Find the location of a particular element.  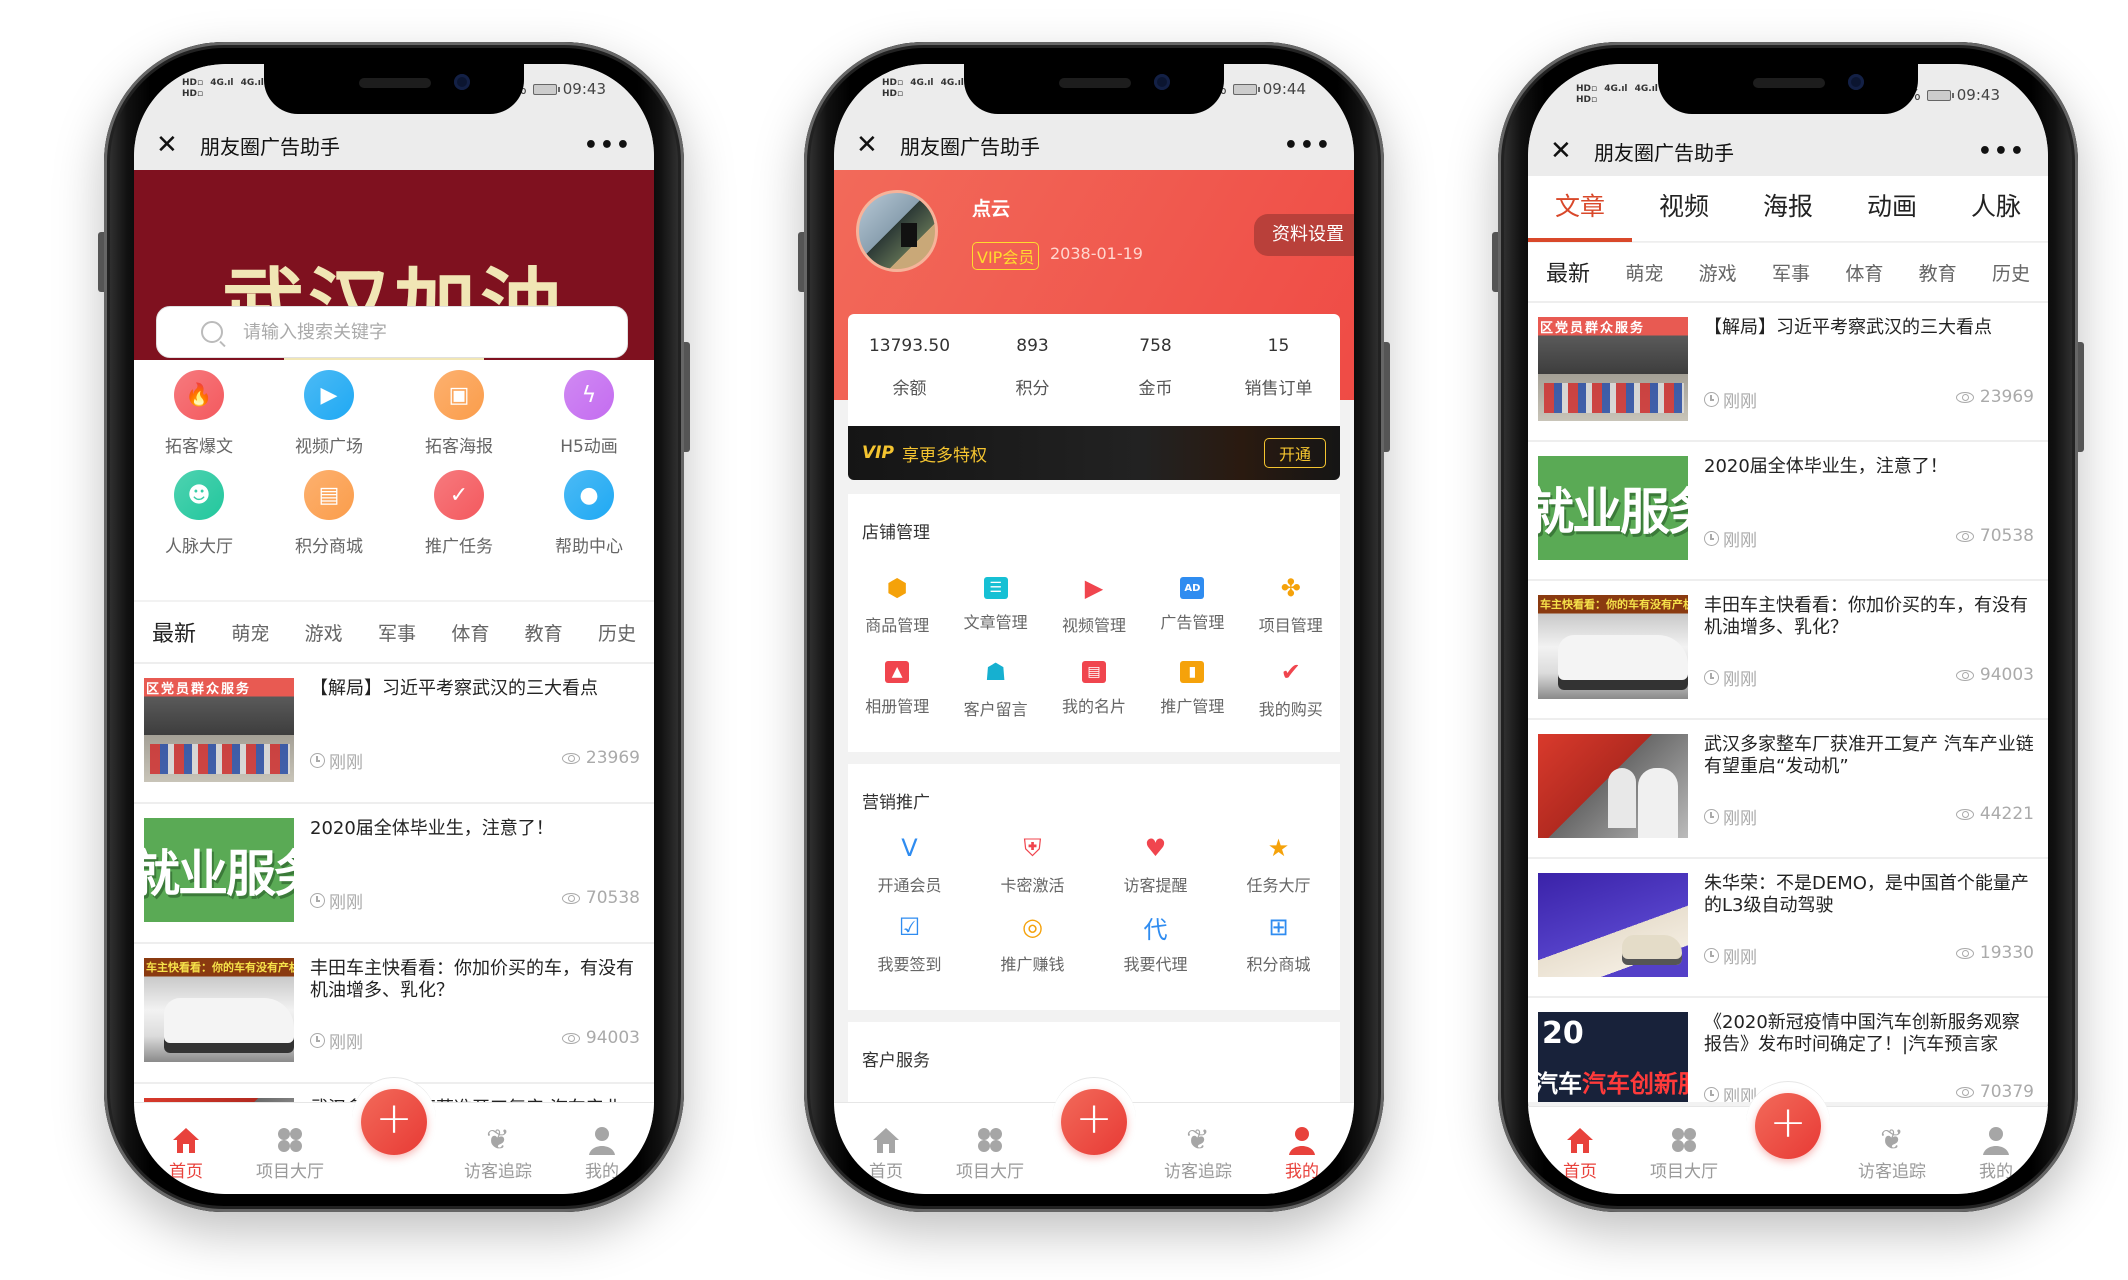

menu-item: ▬ is located at coordinates (1278, 1091).